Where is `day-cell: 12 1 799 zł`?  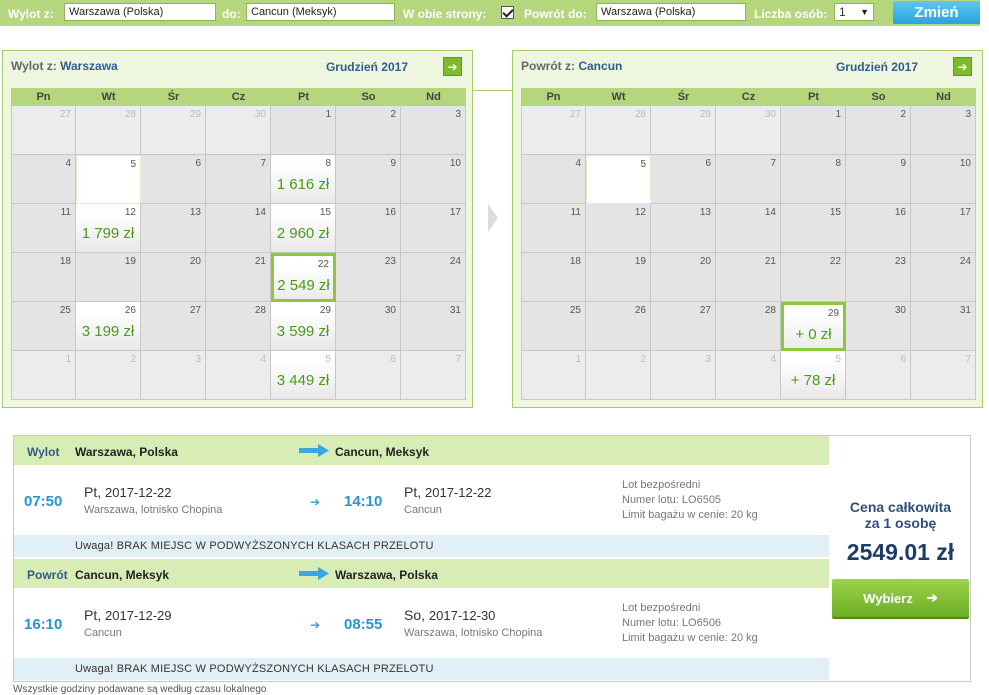
day-cell: 12 1 799 zł is located at coordinates (108, 228).